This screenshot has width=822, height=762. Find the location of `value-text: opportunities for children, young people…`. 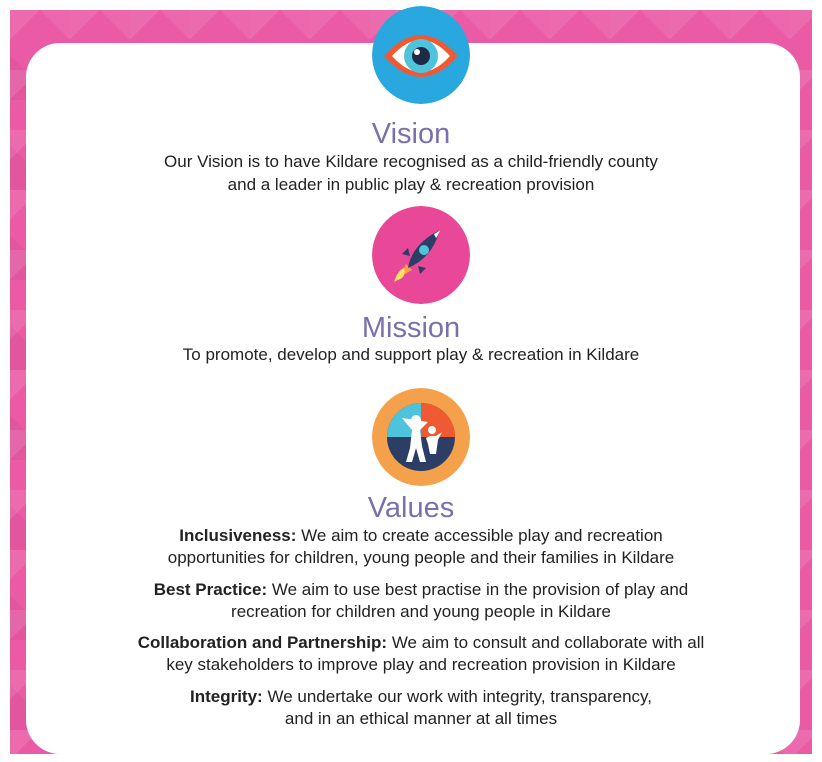

value-text: opportunities for children, young people… is located at coordinates (421, 557).